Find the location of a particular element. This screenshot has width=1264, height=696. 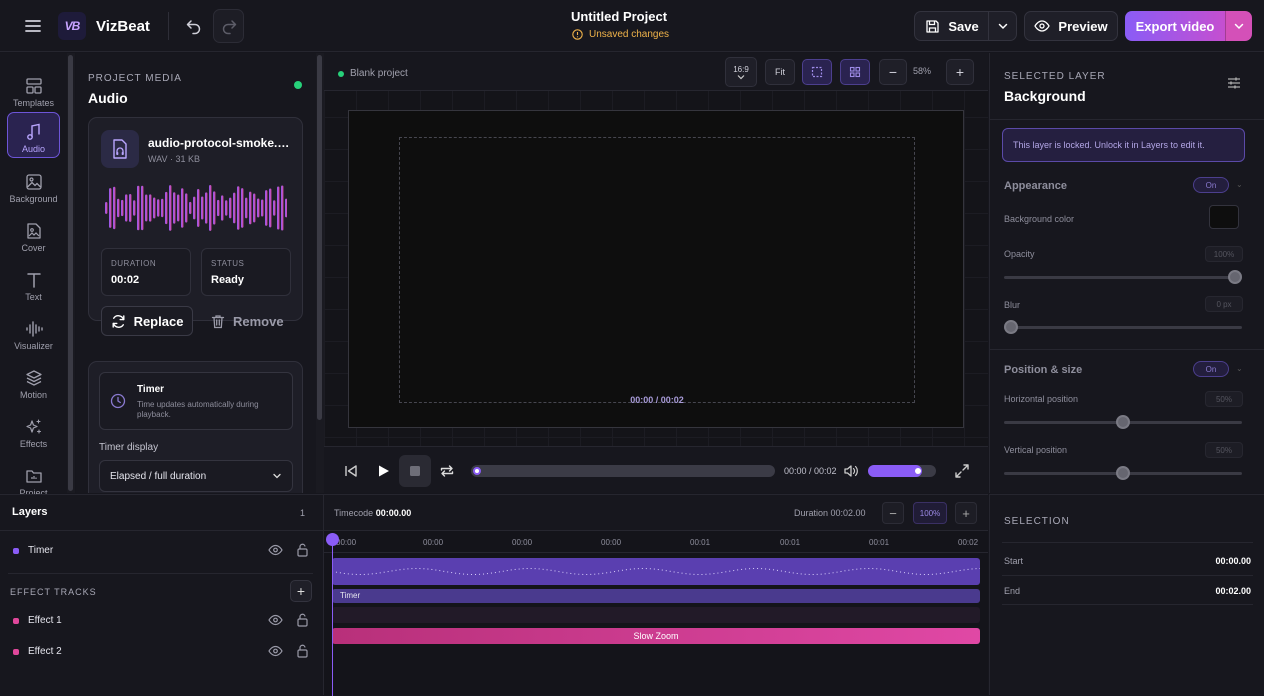

panel-title: Audio is located at coordinates (108, 98).